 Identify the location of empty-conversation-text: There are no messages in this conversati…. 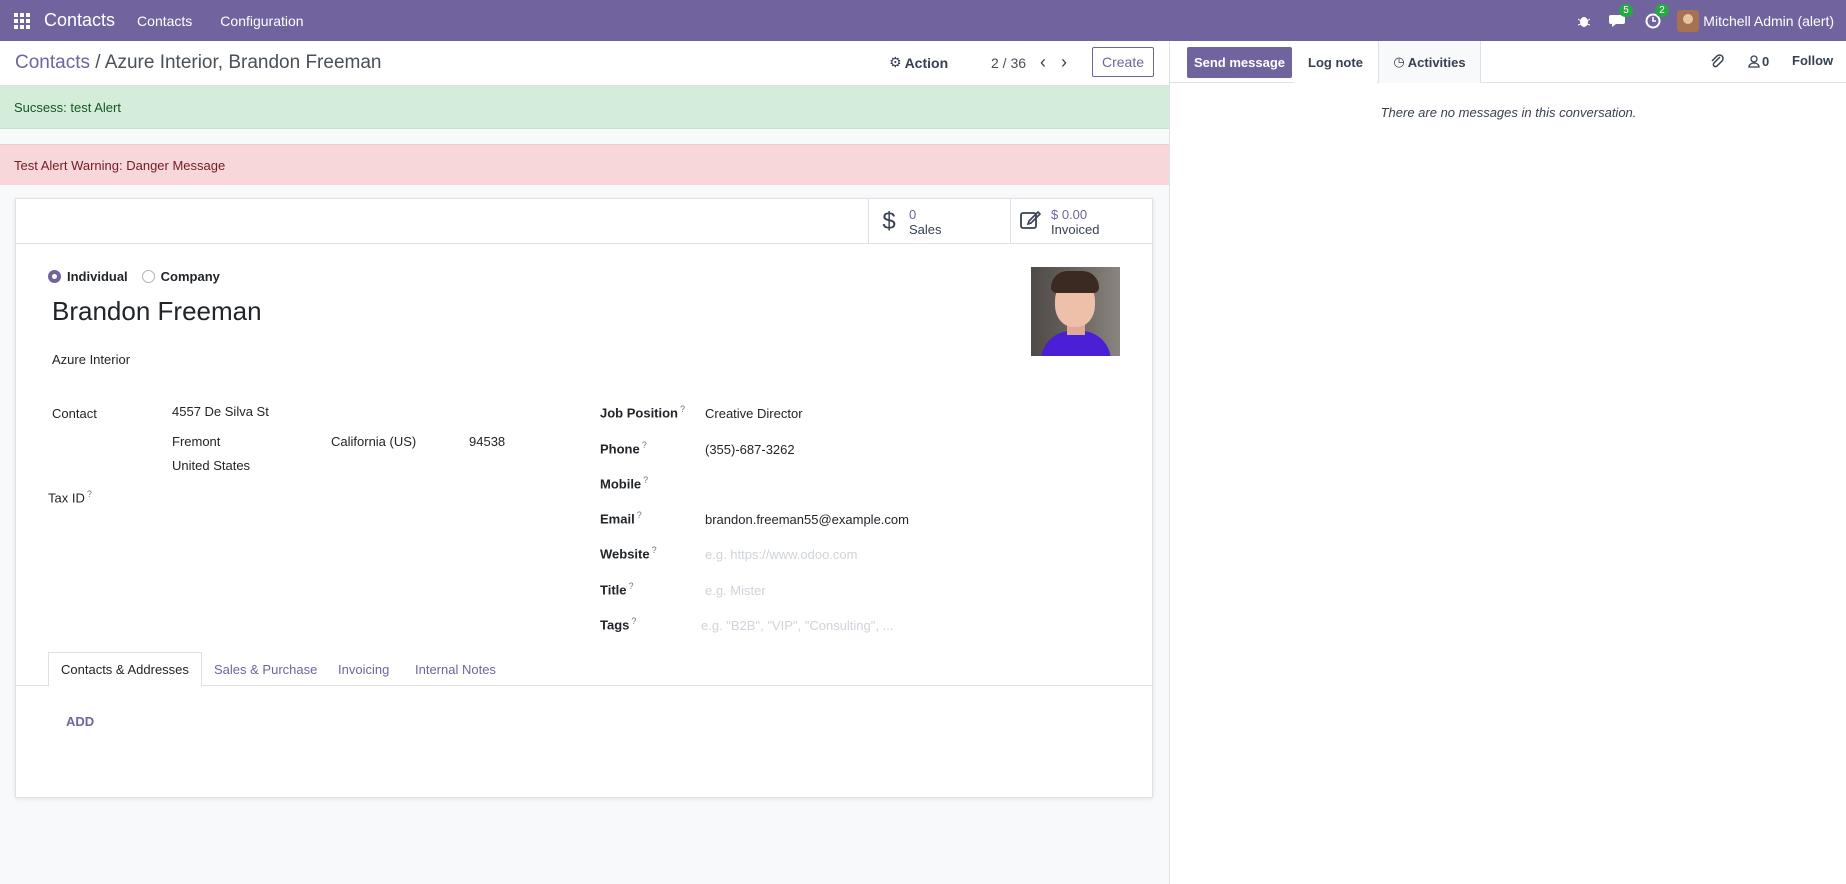
(1508, 112).